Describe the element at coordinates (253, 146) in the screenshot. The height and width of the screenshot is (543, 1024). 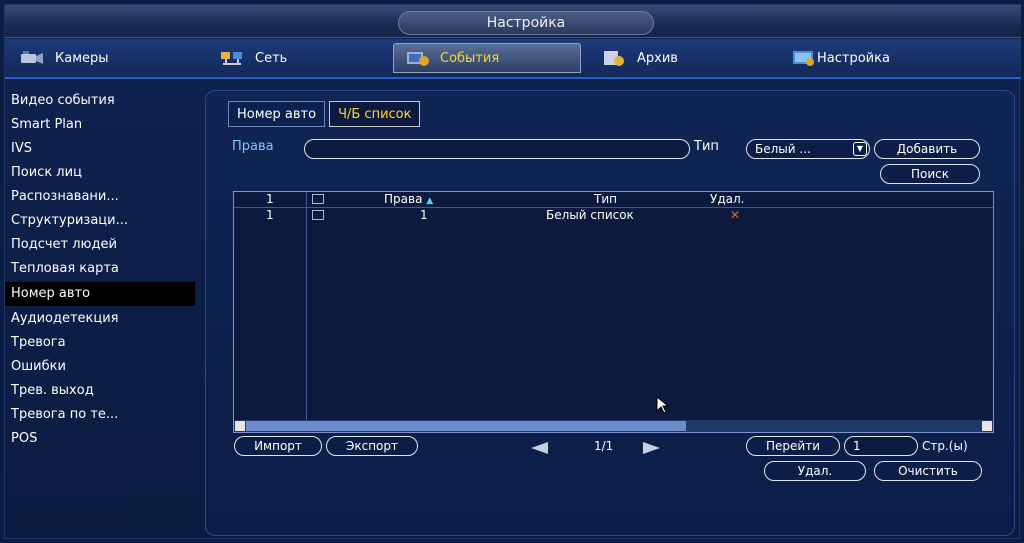
I see `rights-label: Права` at that location.